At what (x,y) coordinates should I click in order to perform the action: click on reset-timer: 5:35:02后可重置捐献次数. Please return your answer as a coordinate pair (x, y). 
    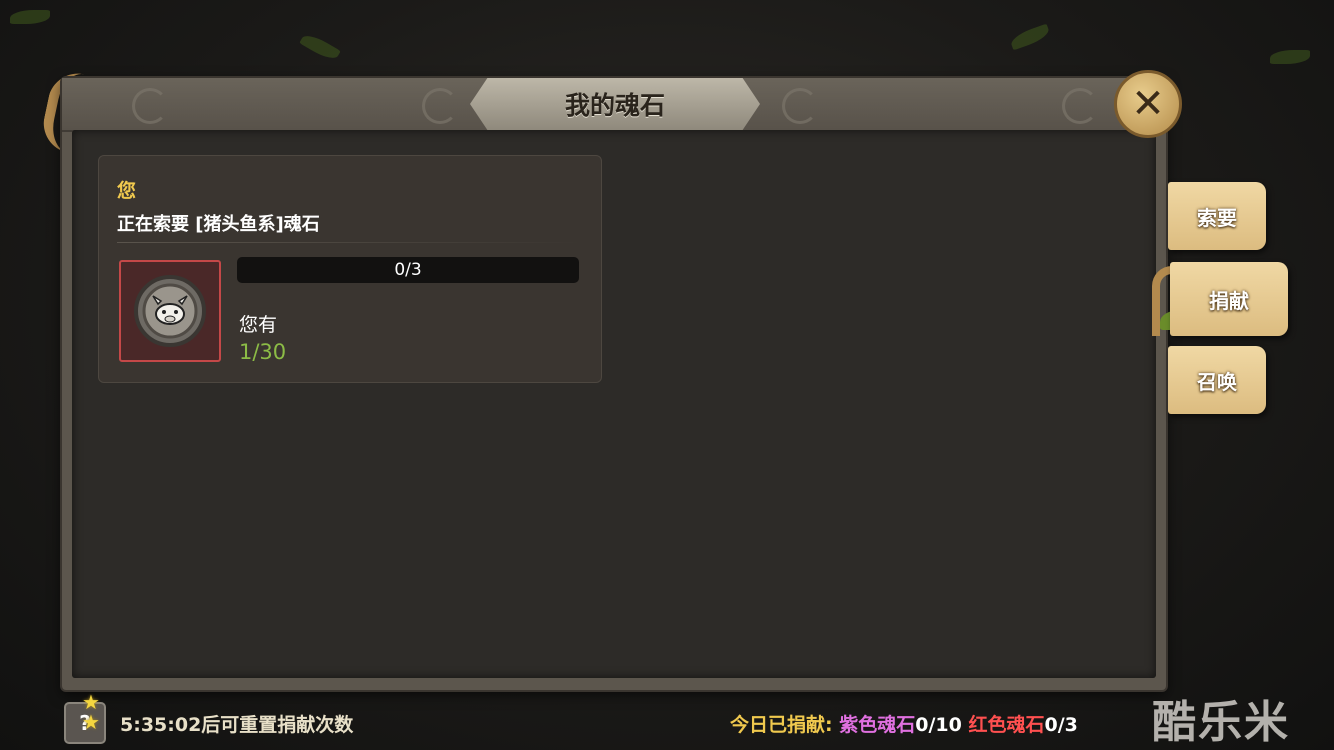
    Looking at the image, I should click on (237, 725).